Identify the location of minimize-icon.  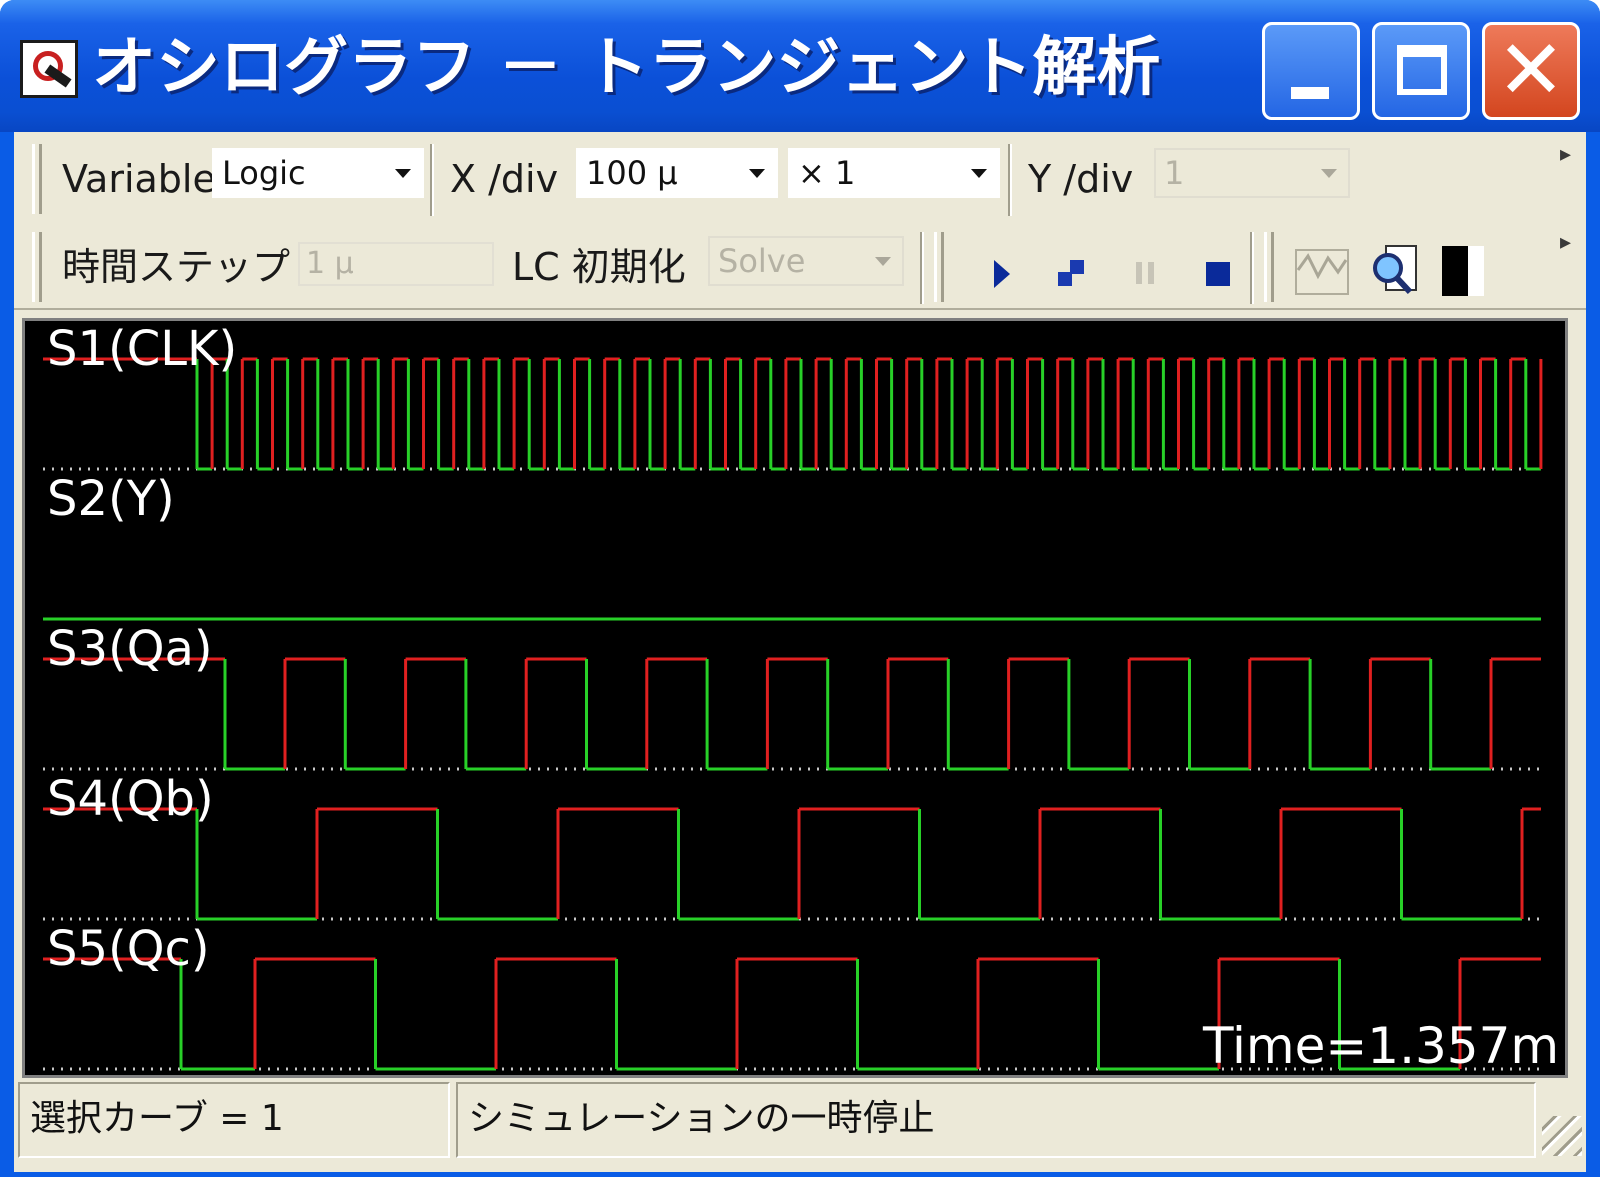
(1310, 93).